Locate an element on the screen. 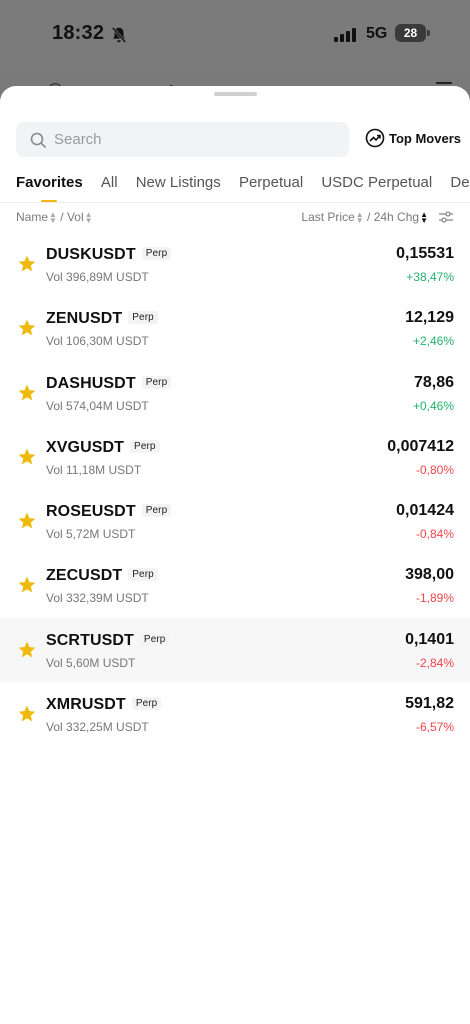 The height and width of the screenshot is (1024, 470). filter-settings-icon is located at coordinates (446, 217).